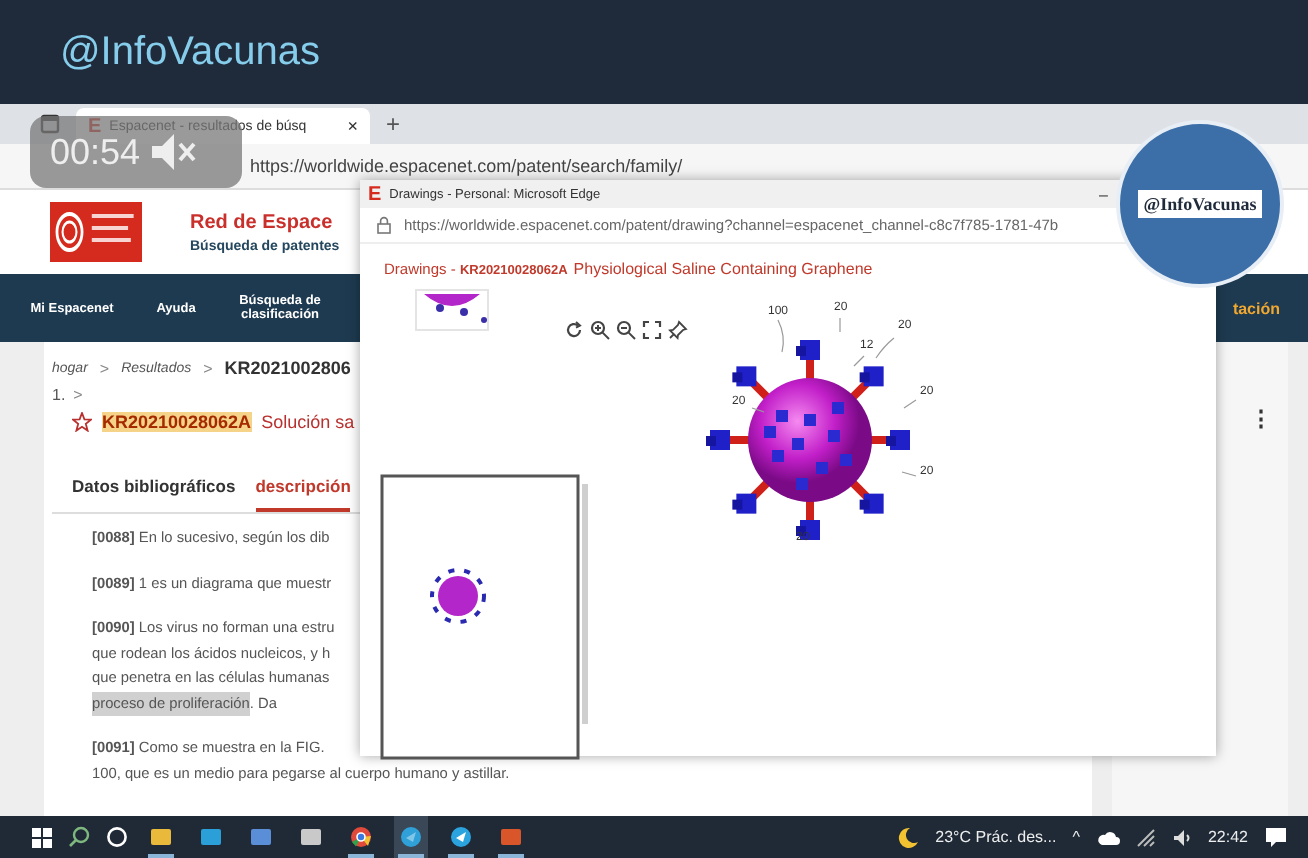 The image size is (1308, 858). Describe the element at coordinates (1276, 837) in the screenshot. I see `notification-icon` at that location.